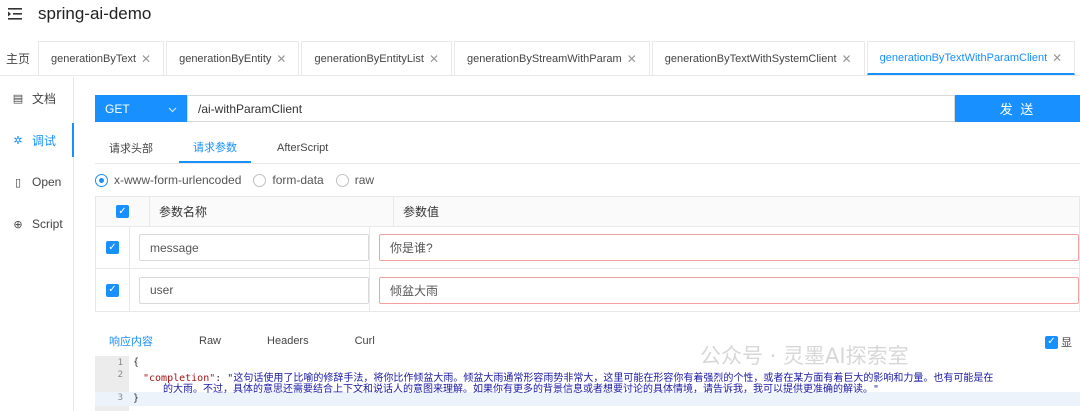 This screenshot has height=411, width=1080. I want to click on tab-label: generationByTextWithParamClient, so click(963, 57).